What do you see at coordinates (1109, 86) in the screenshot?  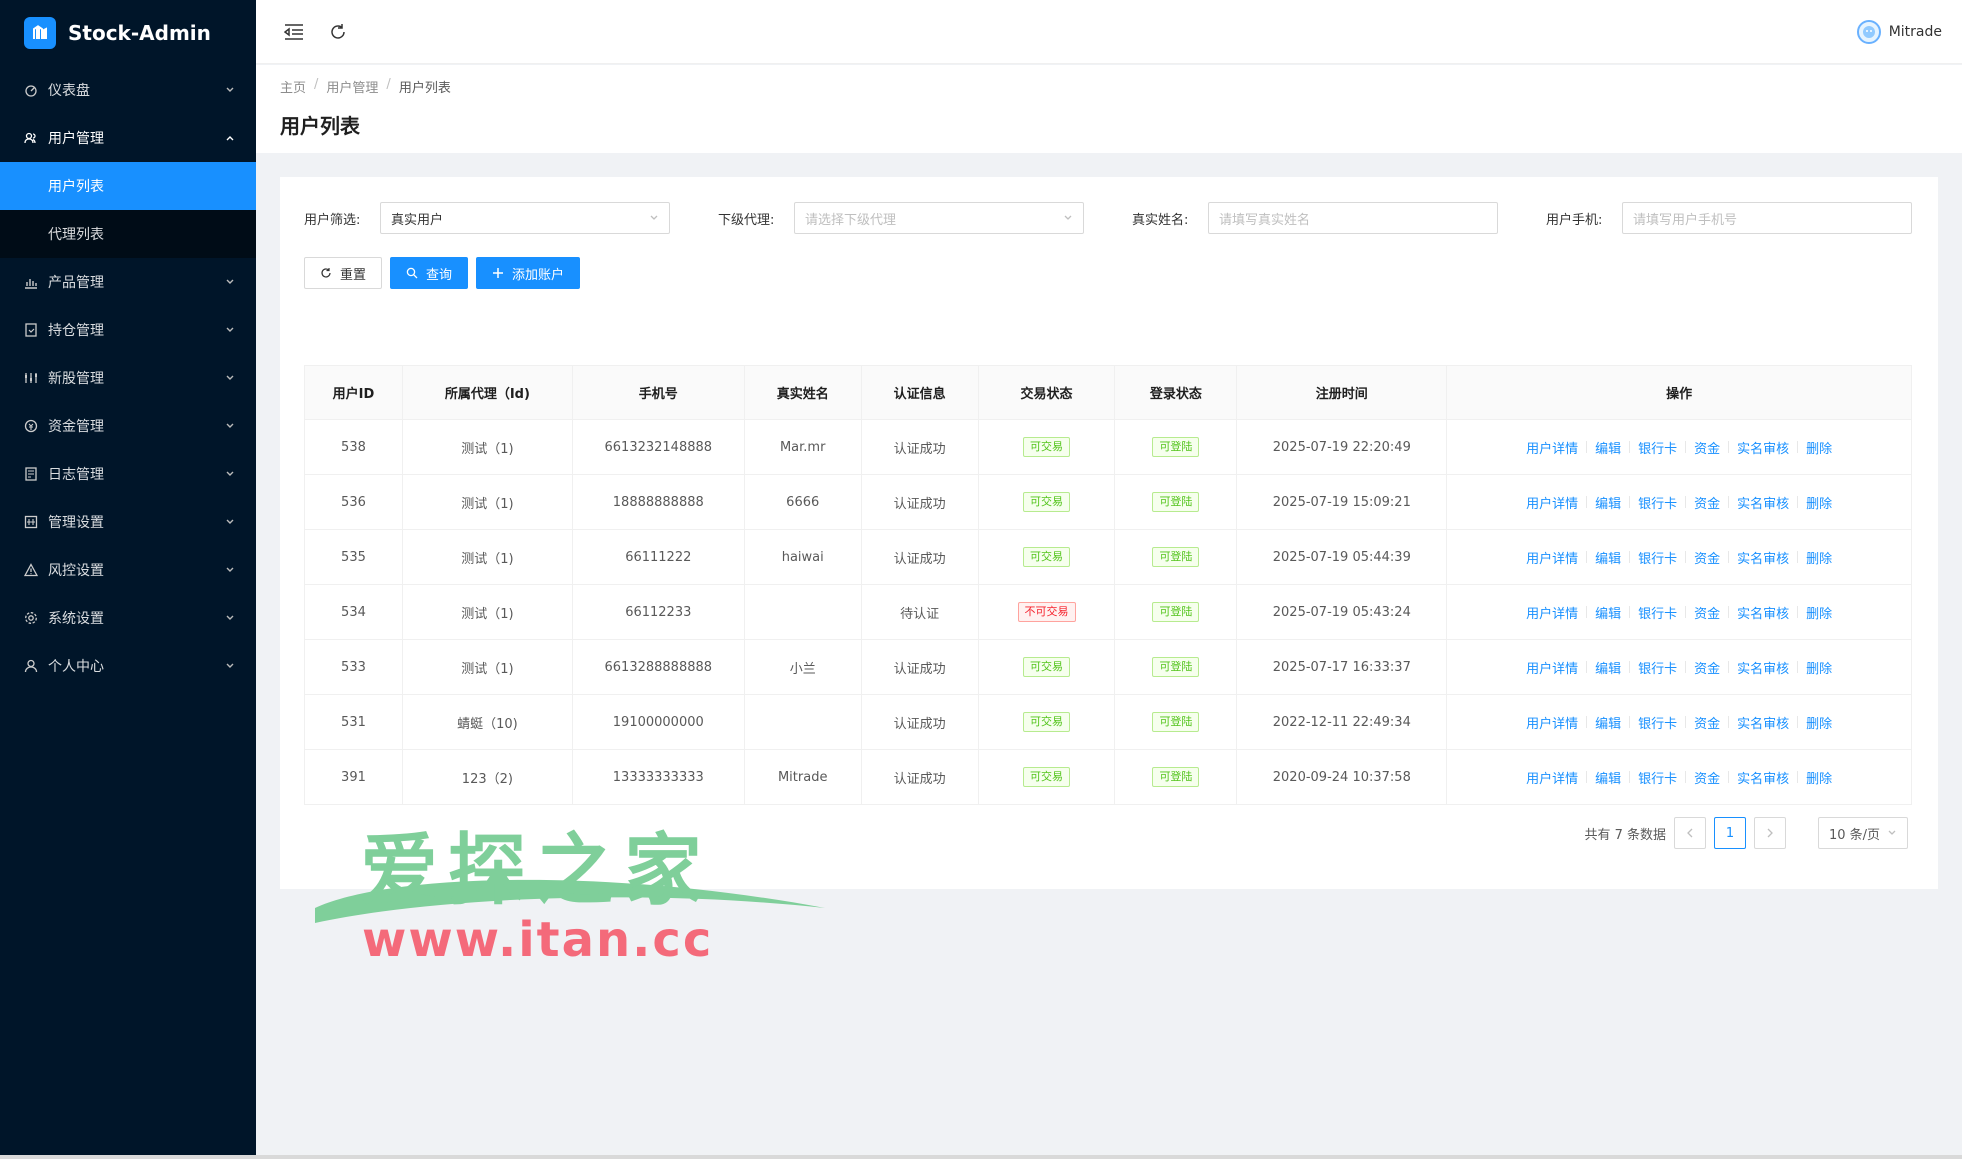 I see `breadcrumb: 主页 / 用户管理 / 用户列表` at bounding box center [1109, 86].